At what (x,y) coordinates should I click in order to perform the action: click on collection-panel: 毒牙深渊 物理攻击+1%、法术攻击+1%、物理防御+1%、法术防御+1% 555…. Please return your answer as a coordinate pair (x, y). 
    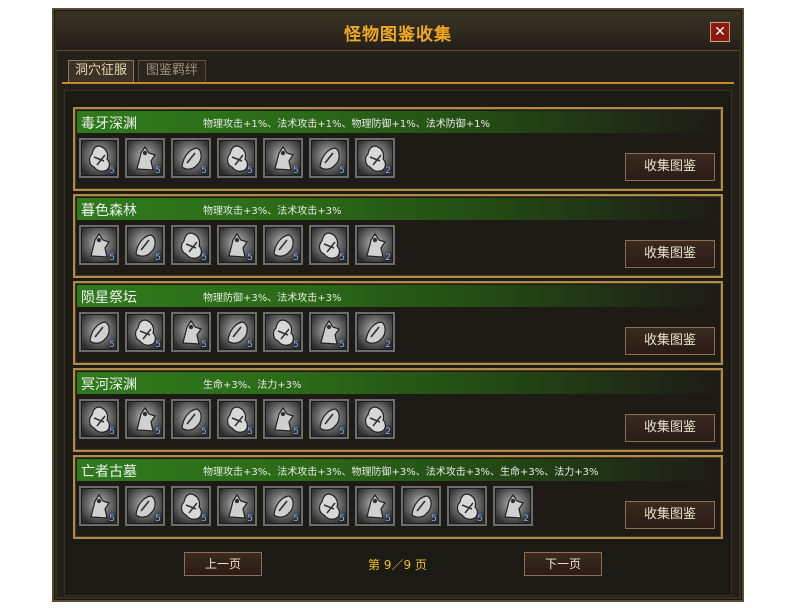
    Looking at the image, I should click on (398, 149).